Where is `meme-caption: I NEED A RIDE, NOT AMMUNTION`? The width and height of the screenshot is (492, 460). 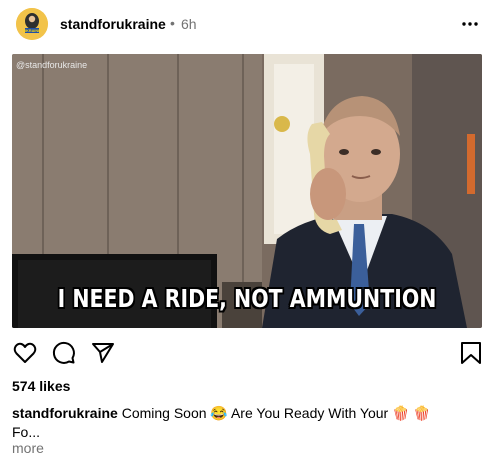 meme-caption: I NEED A RIDE, NOT AMMUNTION is located at coordinates (247, 298).